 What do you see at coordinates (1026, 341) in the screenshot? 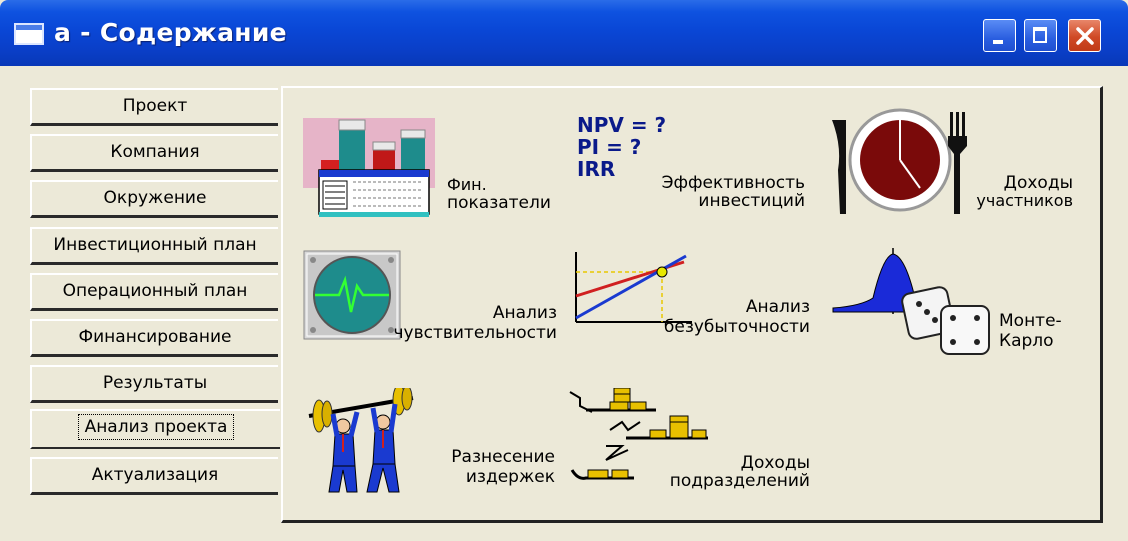
I see `monte-label-line2: Карло` at bounding box center [1026, 341].